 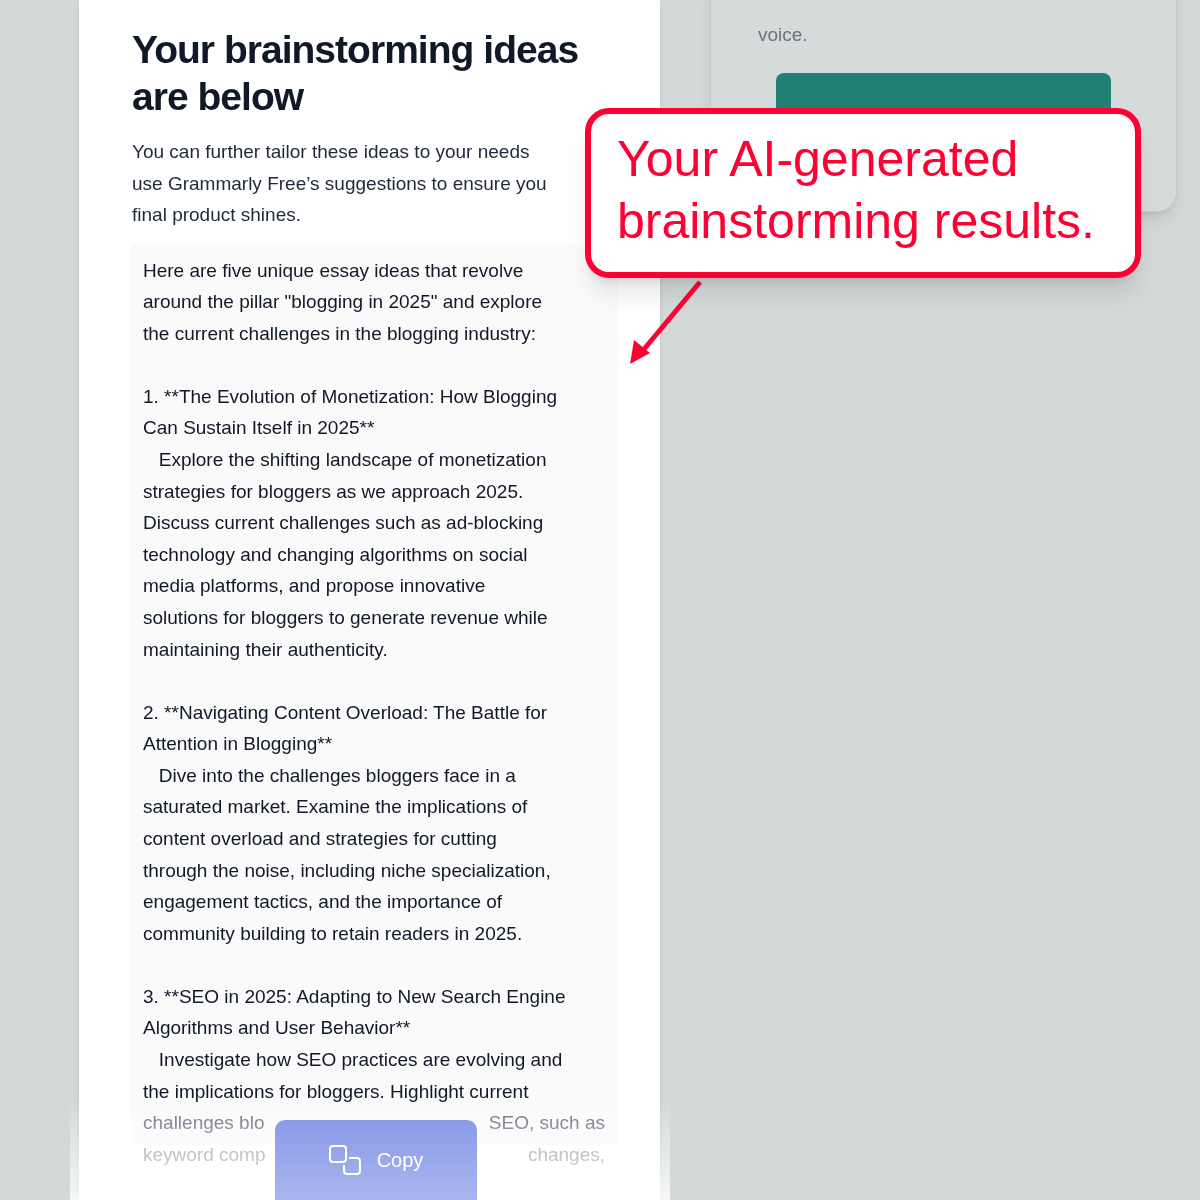 I want to click on faded-text: changes,, so click(x=566, y=1154).